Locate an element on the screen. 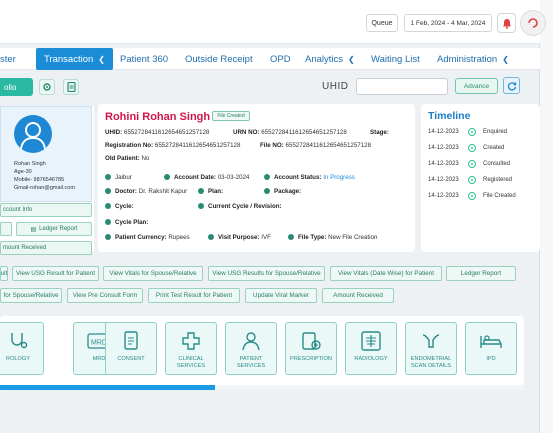 Image resolution: width=553 pixels, height=433 pixels. amount-received-button: mount Received is located at coordinates (46, 248).